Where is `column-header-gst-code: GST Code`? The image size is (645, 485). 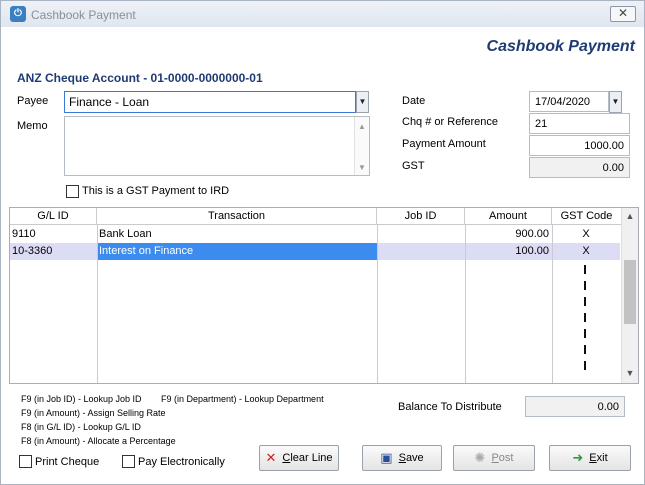 column-header-gst-code: GST Code is located at coordinates (586, 216).